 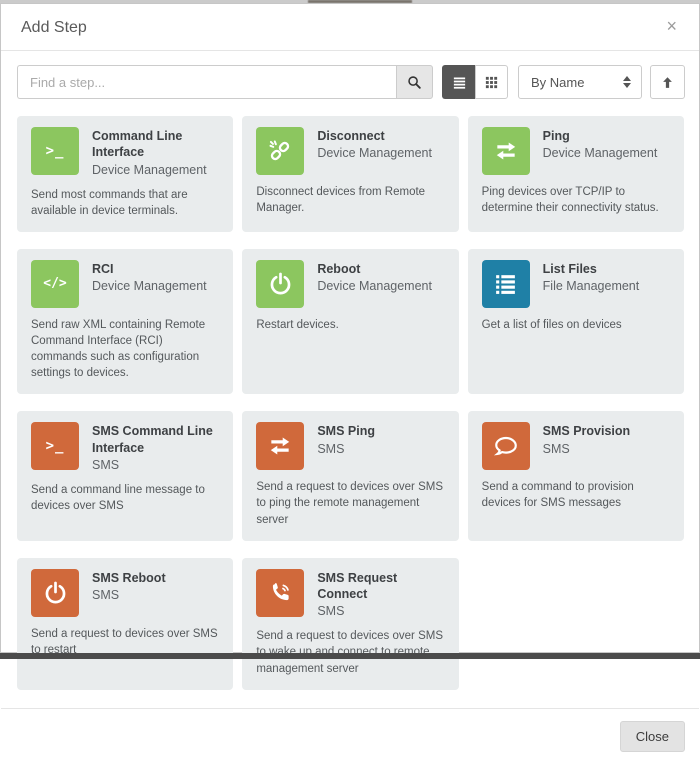 What do you see at coordinates (627, 82) in the screenshot?
I see `select-caret-icon` at bounding box center [627, 82].